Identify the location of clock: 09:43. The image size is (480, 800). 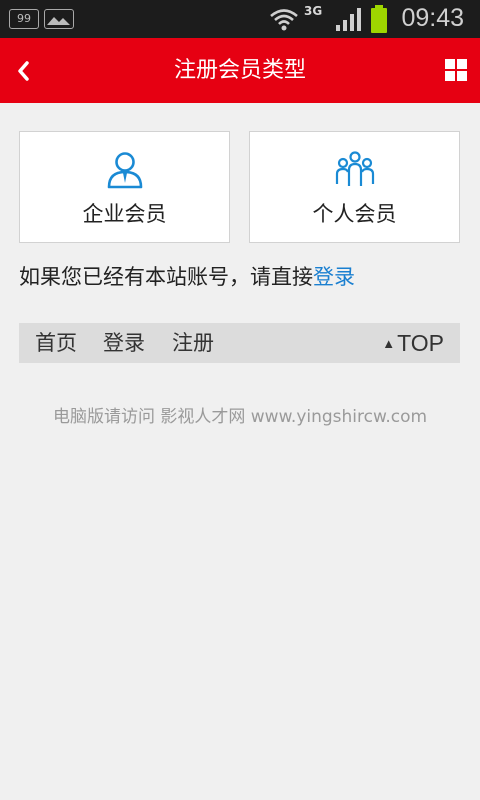
(432, 18).